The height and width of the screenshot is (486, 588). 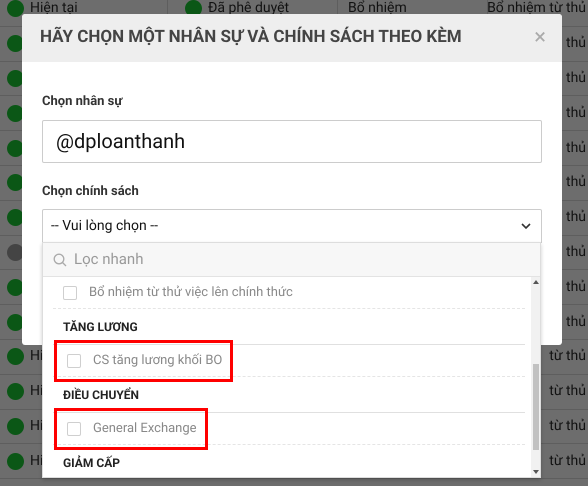 What do you see at coordinates (177, 293) in the screenshot?
I see `option-item: Bổ nhiệm từ thử việc lên chính thức` at bounding box center [177, 293].